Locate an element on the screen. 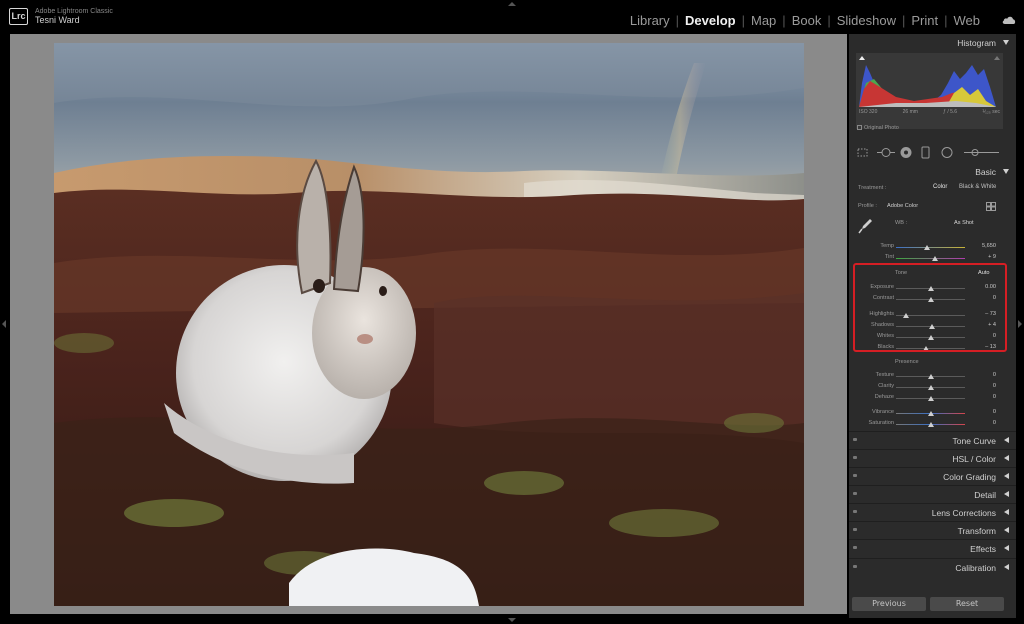 The height and width of the screenshot is (624, 1024). temp-slider-thumb is located at coordinates (927, 247).